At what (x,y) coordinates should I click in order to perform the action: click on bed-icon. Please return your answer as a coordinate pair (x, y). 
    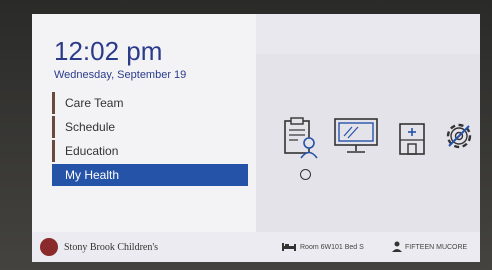
    Looking at the image, I should click on (289, 247).